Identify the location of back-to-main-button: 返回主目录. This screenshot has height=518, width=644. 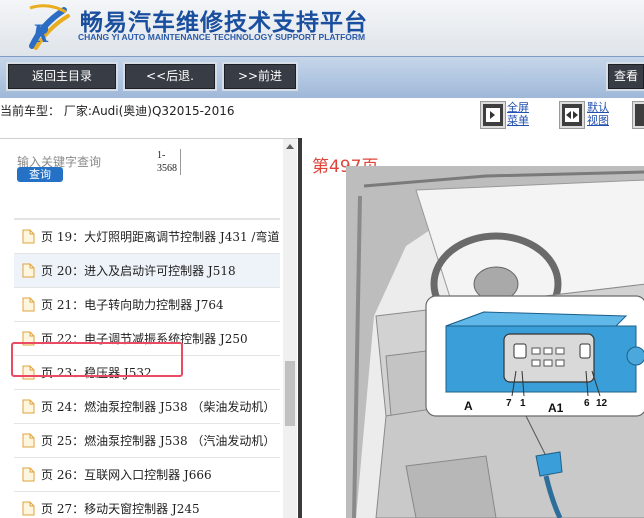
(62, 76).